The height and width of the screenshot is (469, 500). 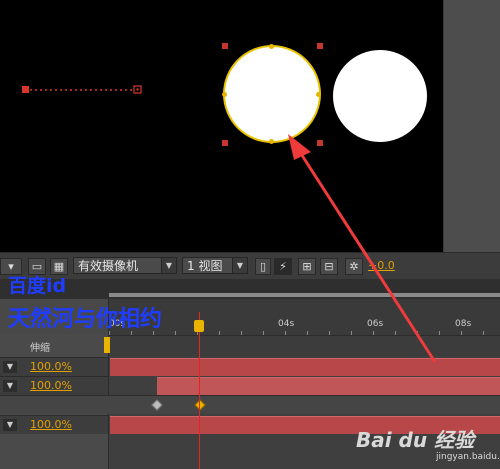 I want to click on watermark-line-1: 百度id, so click(x=37, y=286).